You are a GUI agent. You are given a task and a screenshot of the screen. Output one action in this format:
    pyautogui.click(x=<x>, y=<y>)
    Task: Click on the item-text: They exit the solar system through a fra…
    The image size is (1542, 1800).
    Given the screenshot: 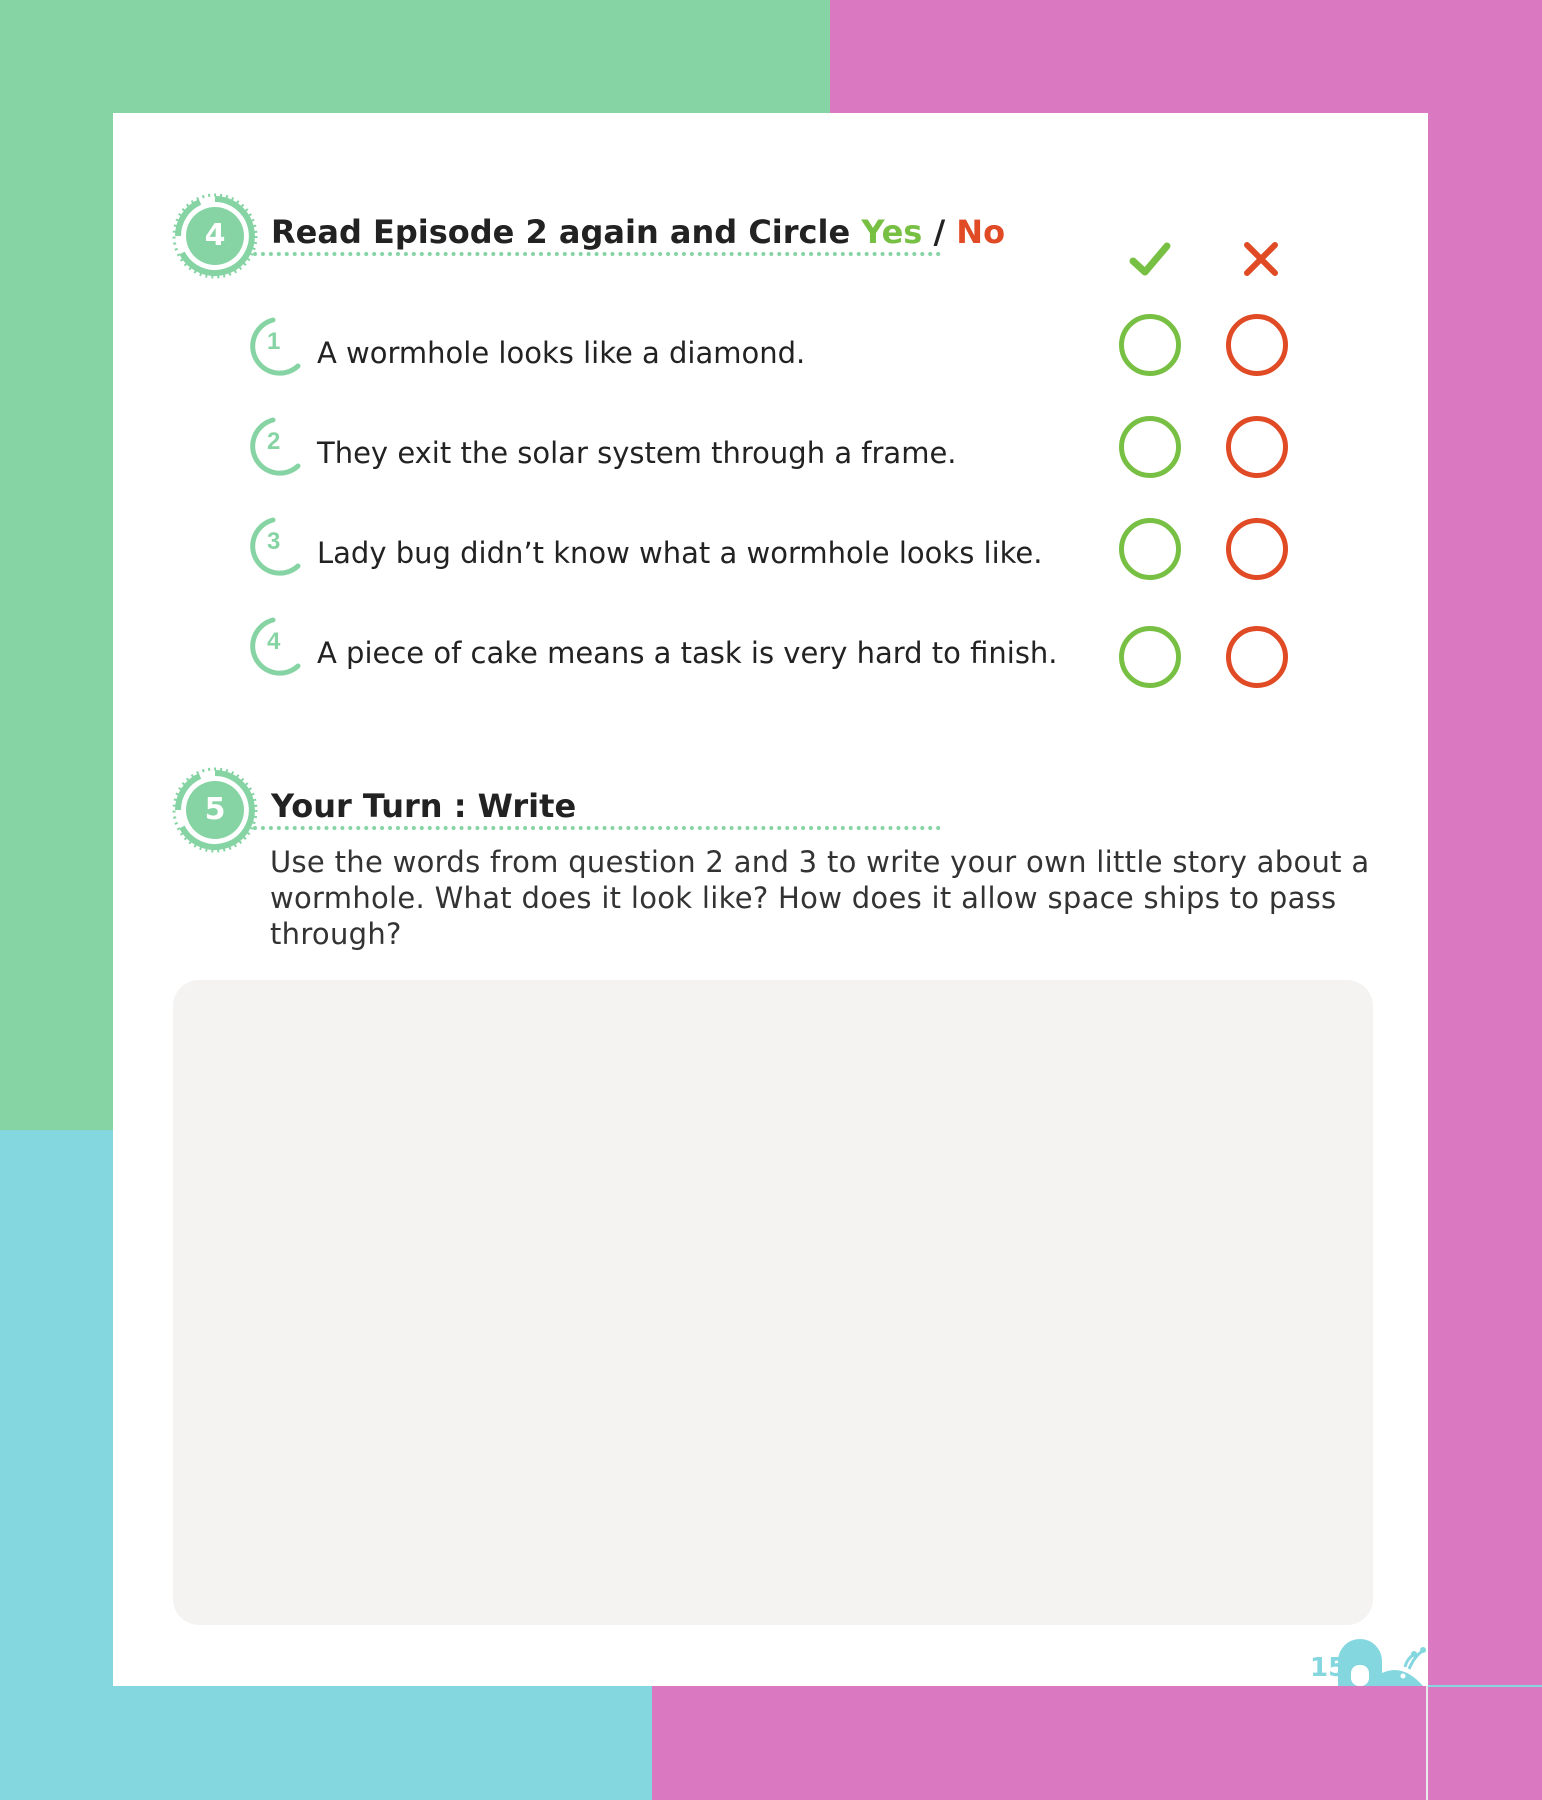 What is the action you would take?
    pyautogui.click(x=637, y=453)
    